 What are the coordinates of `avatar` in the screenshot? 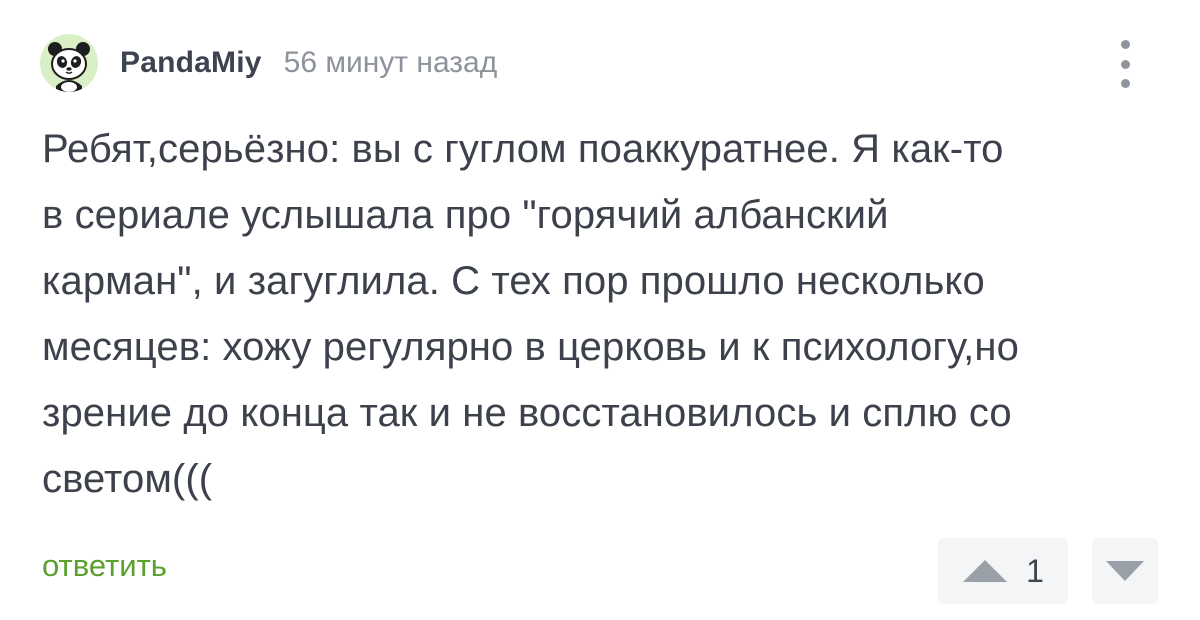 It's located at (69, 63).